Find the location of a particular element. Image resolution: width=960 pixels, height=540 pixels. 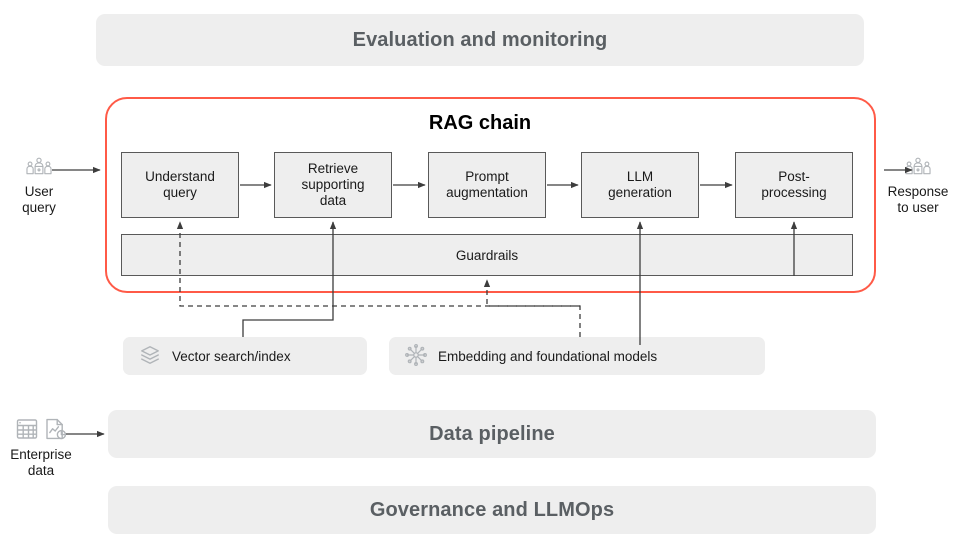

step-understand-query-label: Understand query is located at coordinates (180, 184).